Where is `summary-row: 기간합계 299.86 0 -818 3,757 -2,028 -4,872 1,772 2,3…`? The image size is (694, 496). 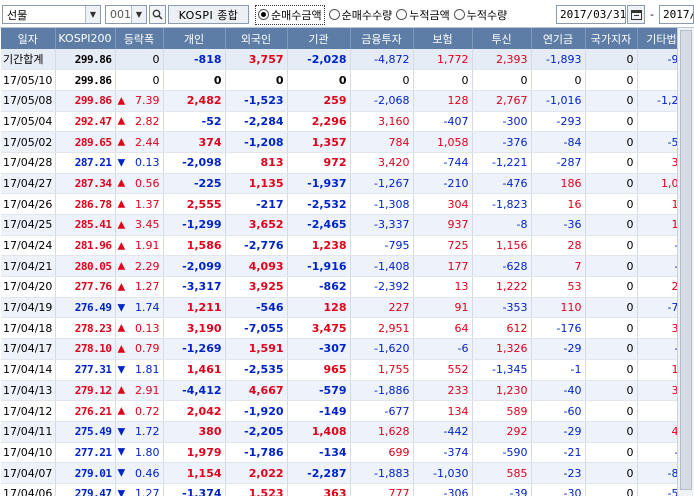
summary-row: 기간합계 299.86 0 -818 3,757 -2,028 -4,872 1,772 2,3… is located at coordinates (347, 60).